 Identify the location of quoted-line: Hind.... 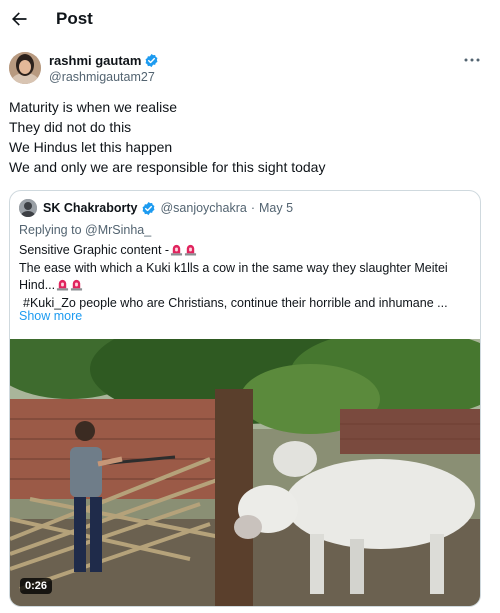
(37, 285).